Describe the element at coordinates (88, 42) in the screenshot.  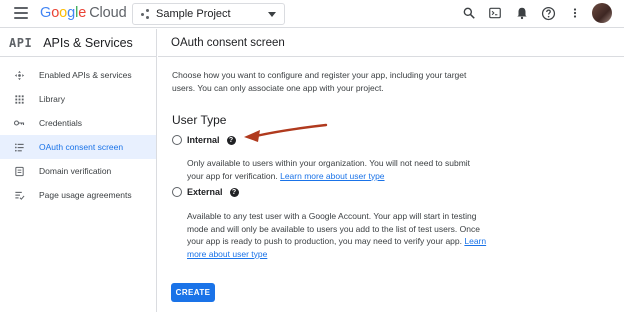
I see `sidebar-title: APIs & Services` at that location.